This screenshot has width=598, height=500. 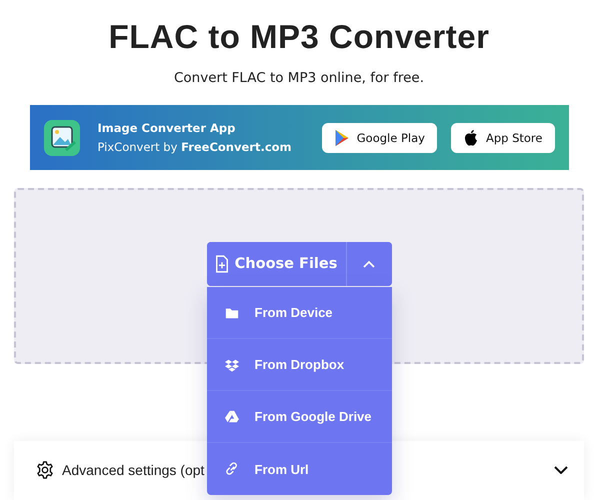 I want to click on page-title: FLAC to MP3 Converter, so click(x=299, y=37).